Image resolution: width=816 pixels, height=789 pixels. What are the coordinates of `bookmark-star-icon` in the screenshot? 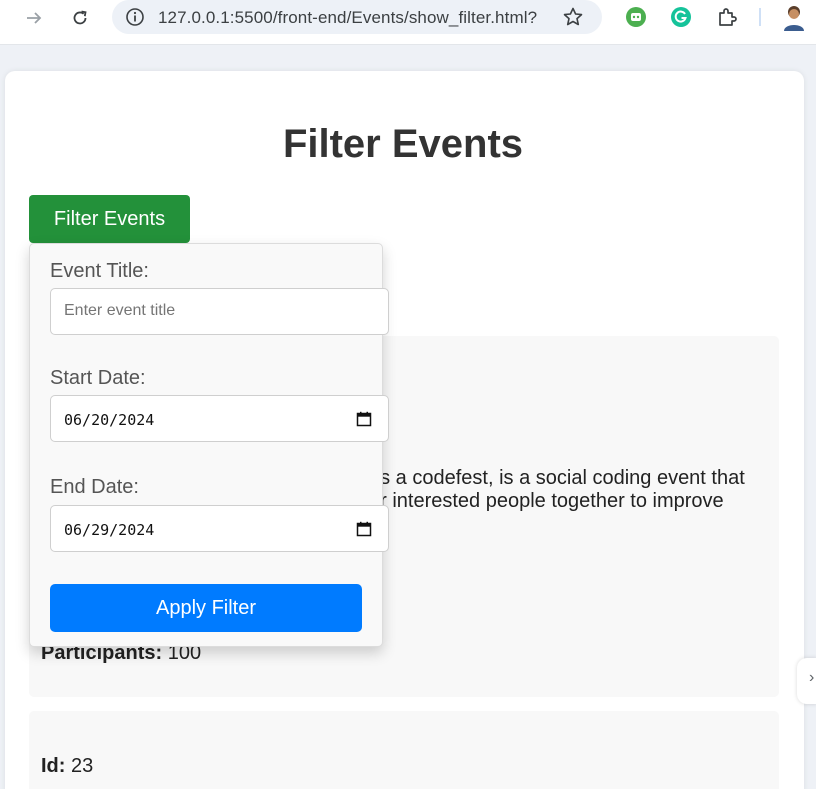 It's located at (573, 17).